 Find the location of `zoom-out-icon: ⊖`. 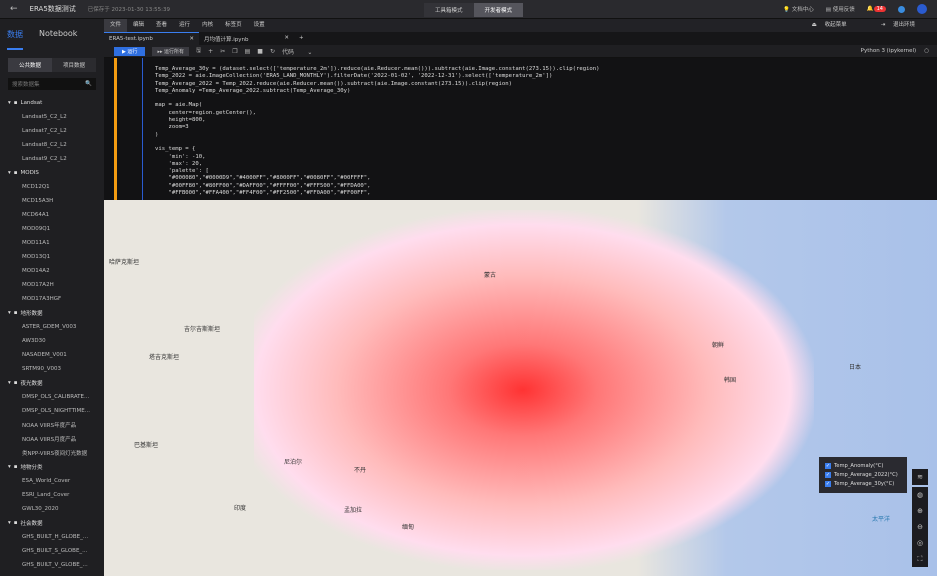

zoom-out-icon: ⊖ is located at coordinates (920, 527).